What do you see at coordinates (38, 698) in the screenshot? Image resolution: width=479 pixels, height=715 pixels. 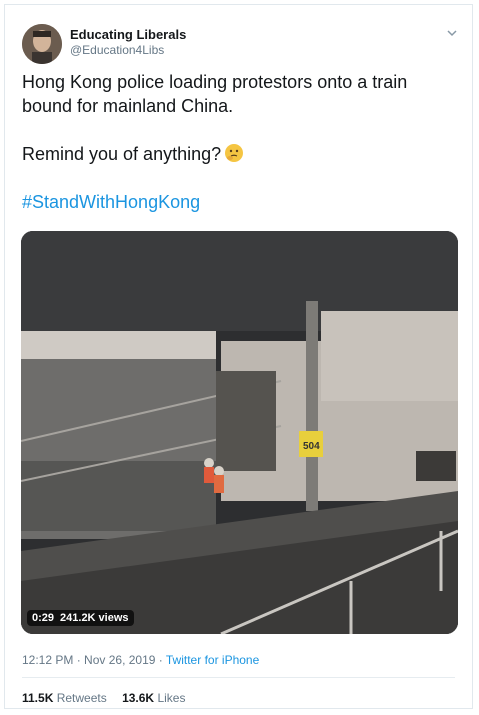 I see `retweets-count: 11.5K` at bounding box center [38, 698].